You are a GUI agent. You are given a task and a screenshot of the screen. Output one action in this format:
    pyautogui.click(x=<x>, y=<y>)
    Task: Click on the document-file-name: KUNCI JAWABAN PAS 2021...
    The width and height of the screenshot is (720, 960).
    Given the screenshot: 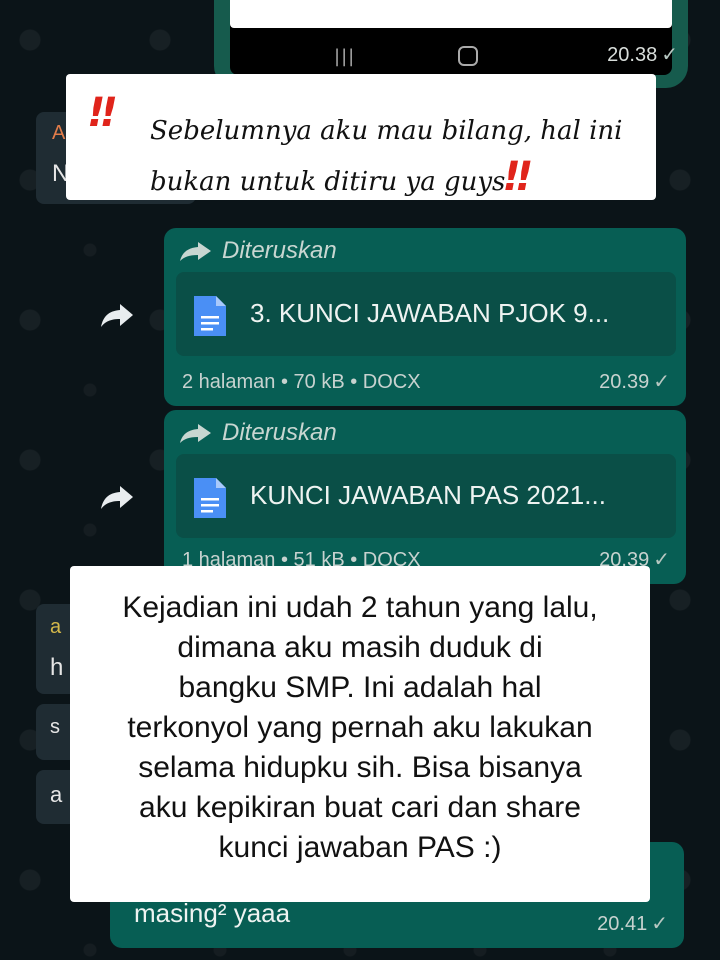 What is the action you would take?
    pyautogui.click(x=428, y=495)
    